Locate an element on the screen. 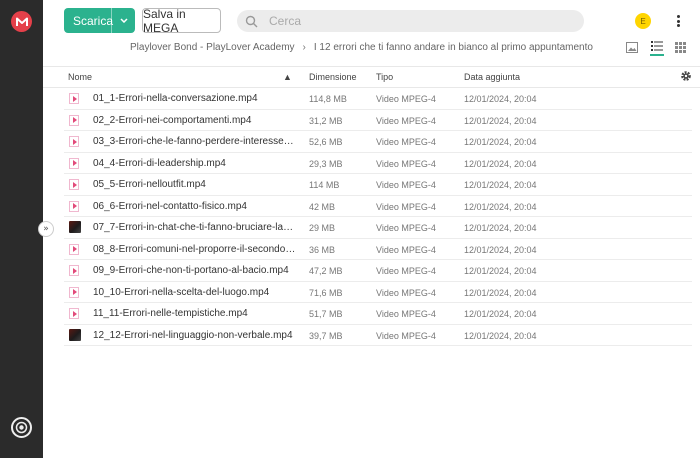 The image size is (700, 458). file-name: 04_4-Errori-di-leadership.mp4 is located at coordinates (159, 163).